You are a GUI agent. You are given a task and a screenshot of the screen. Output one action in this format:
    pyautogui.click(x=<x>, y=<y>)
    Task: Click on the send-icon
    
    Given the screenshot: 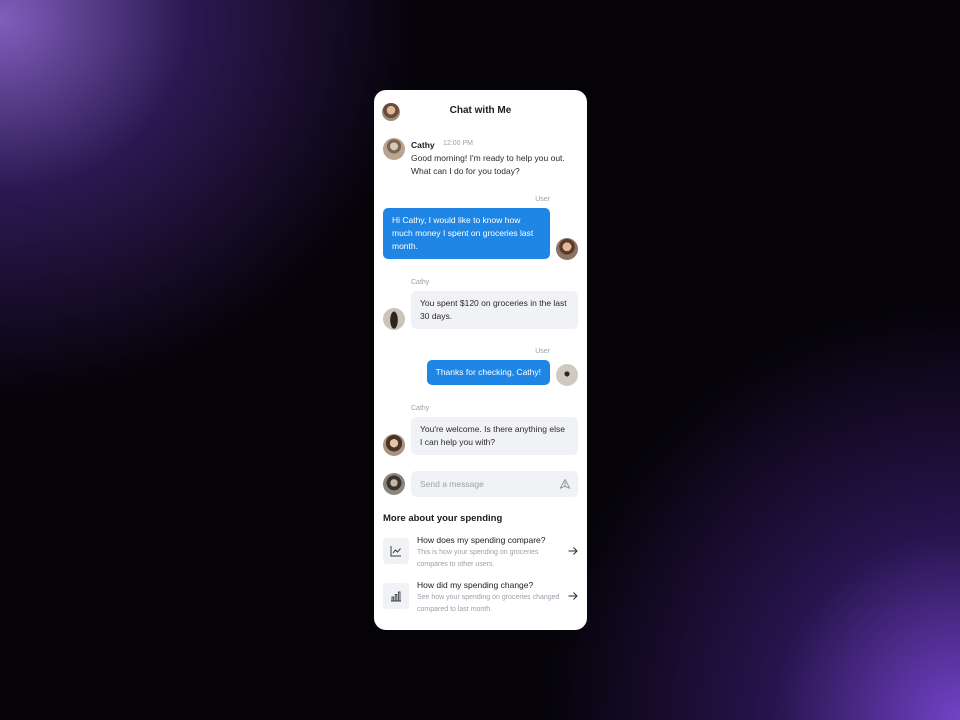 What is the action you would take?
    pyautogui.click(x=565, y=484)
    